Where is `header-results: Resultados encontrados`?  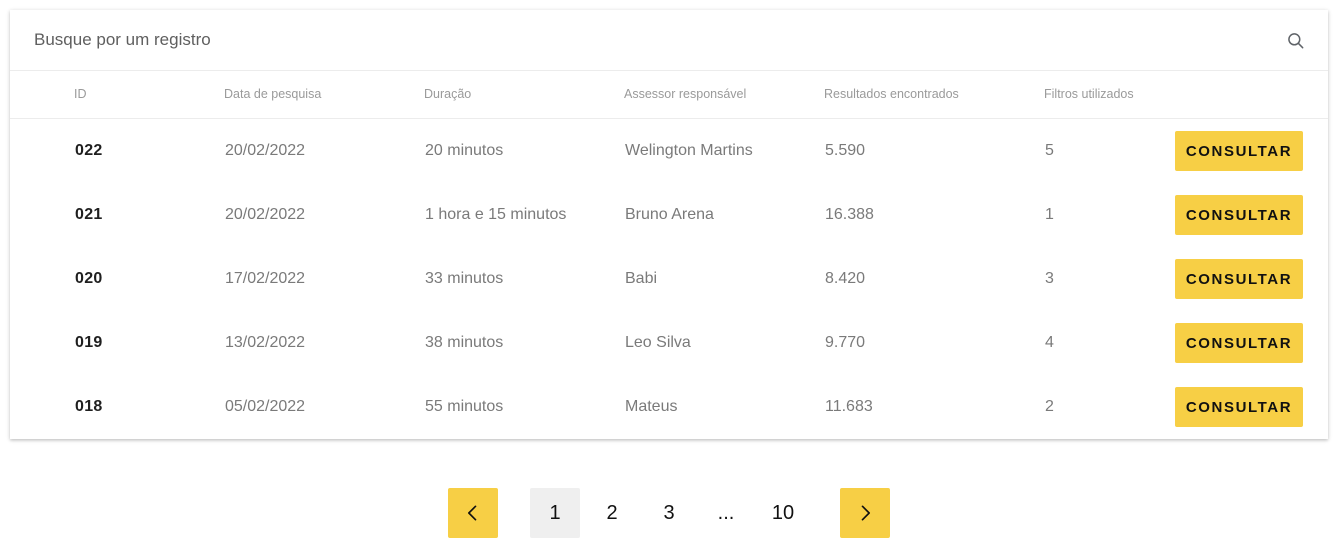
header-results: Resultados encontrados is located at coordinates (891, 94).